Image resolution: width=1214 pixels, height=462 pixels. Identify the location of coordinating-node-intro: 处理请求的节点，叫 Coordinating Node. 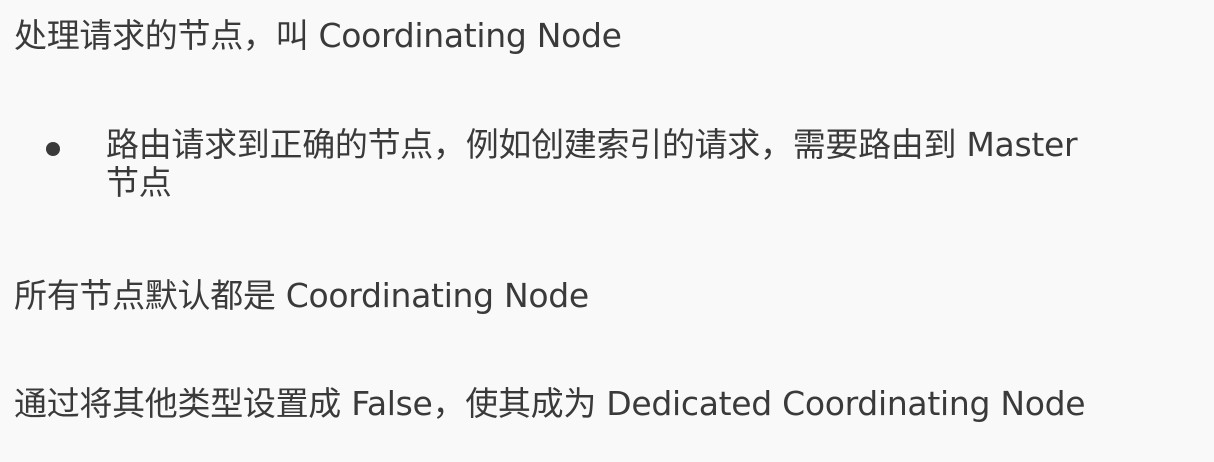
(318, 35).